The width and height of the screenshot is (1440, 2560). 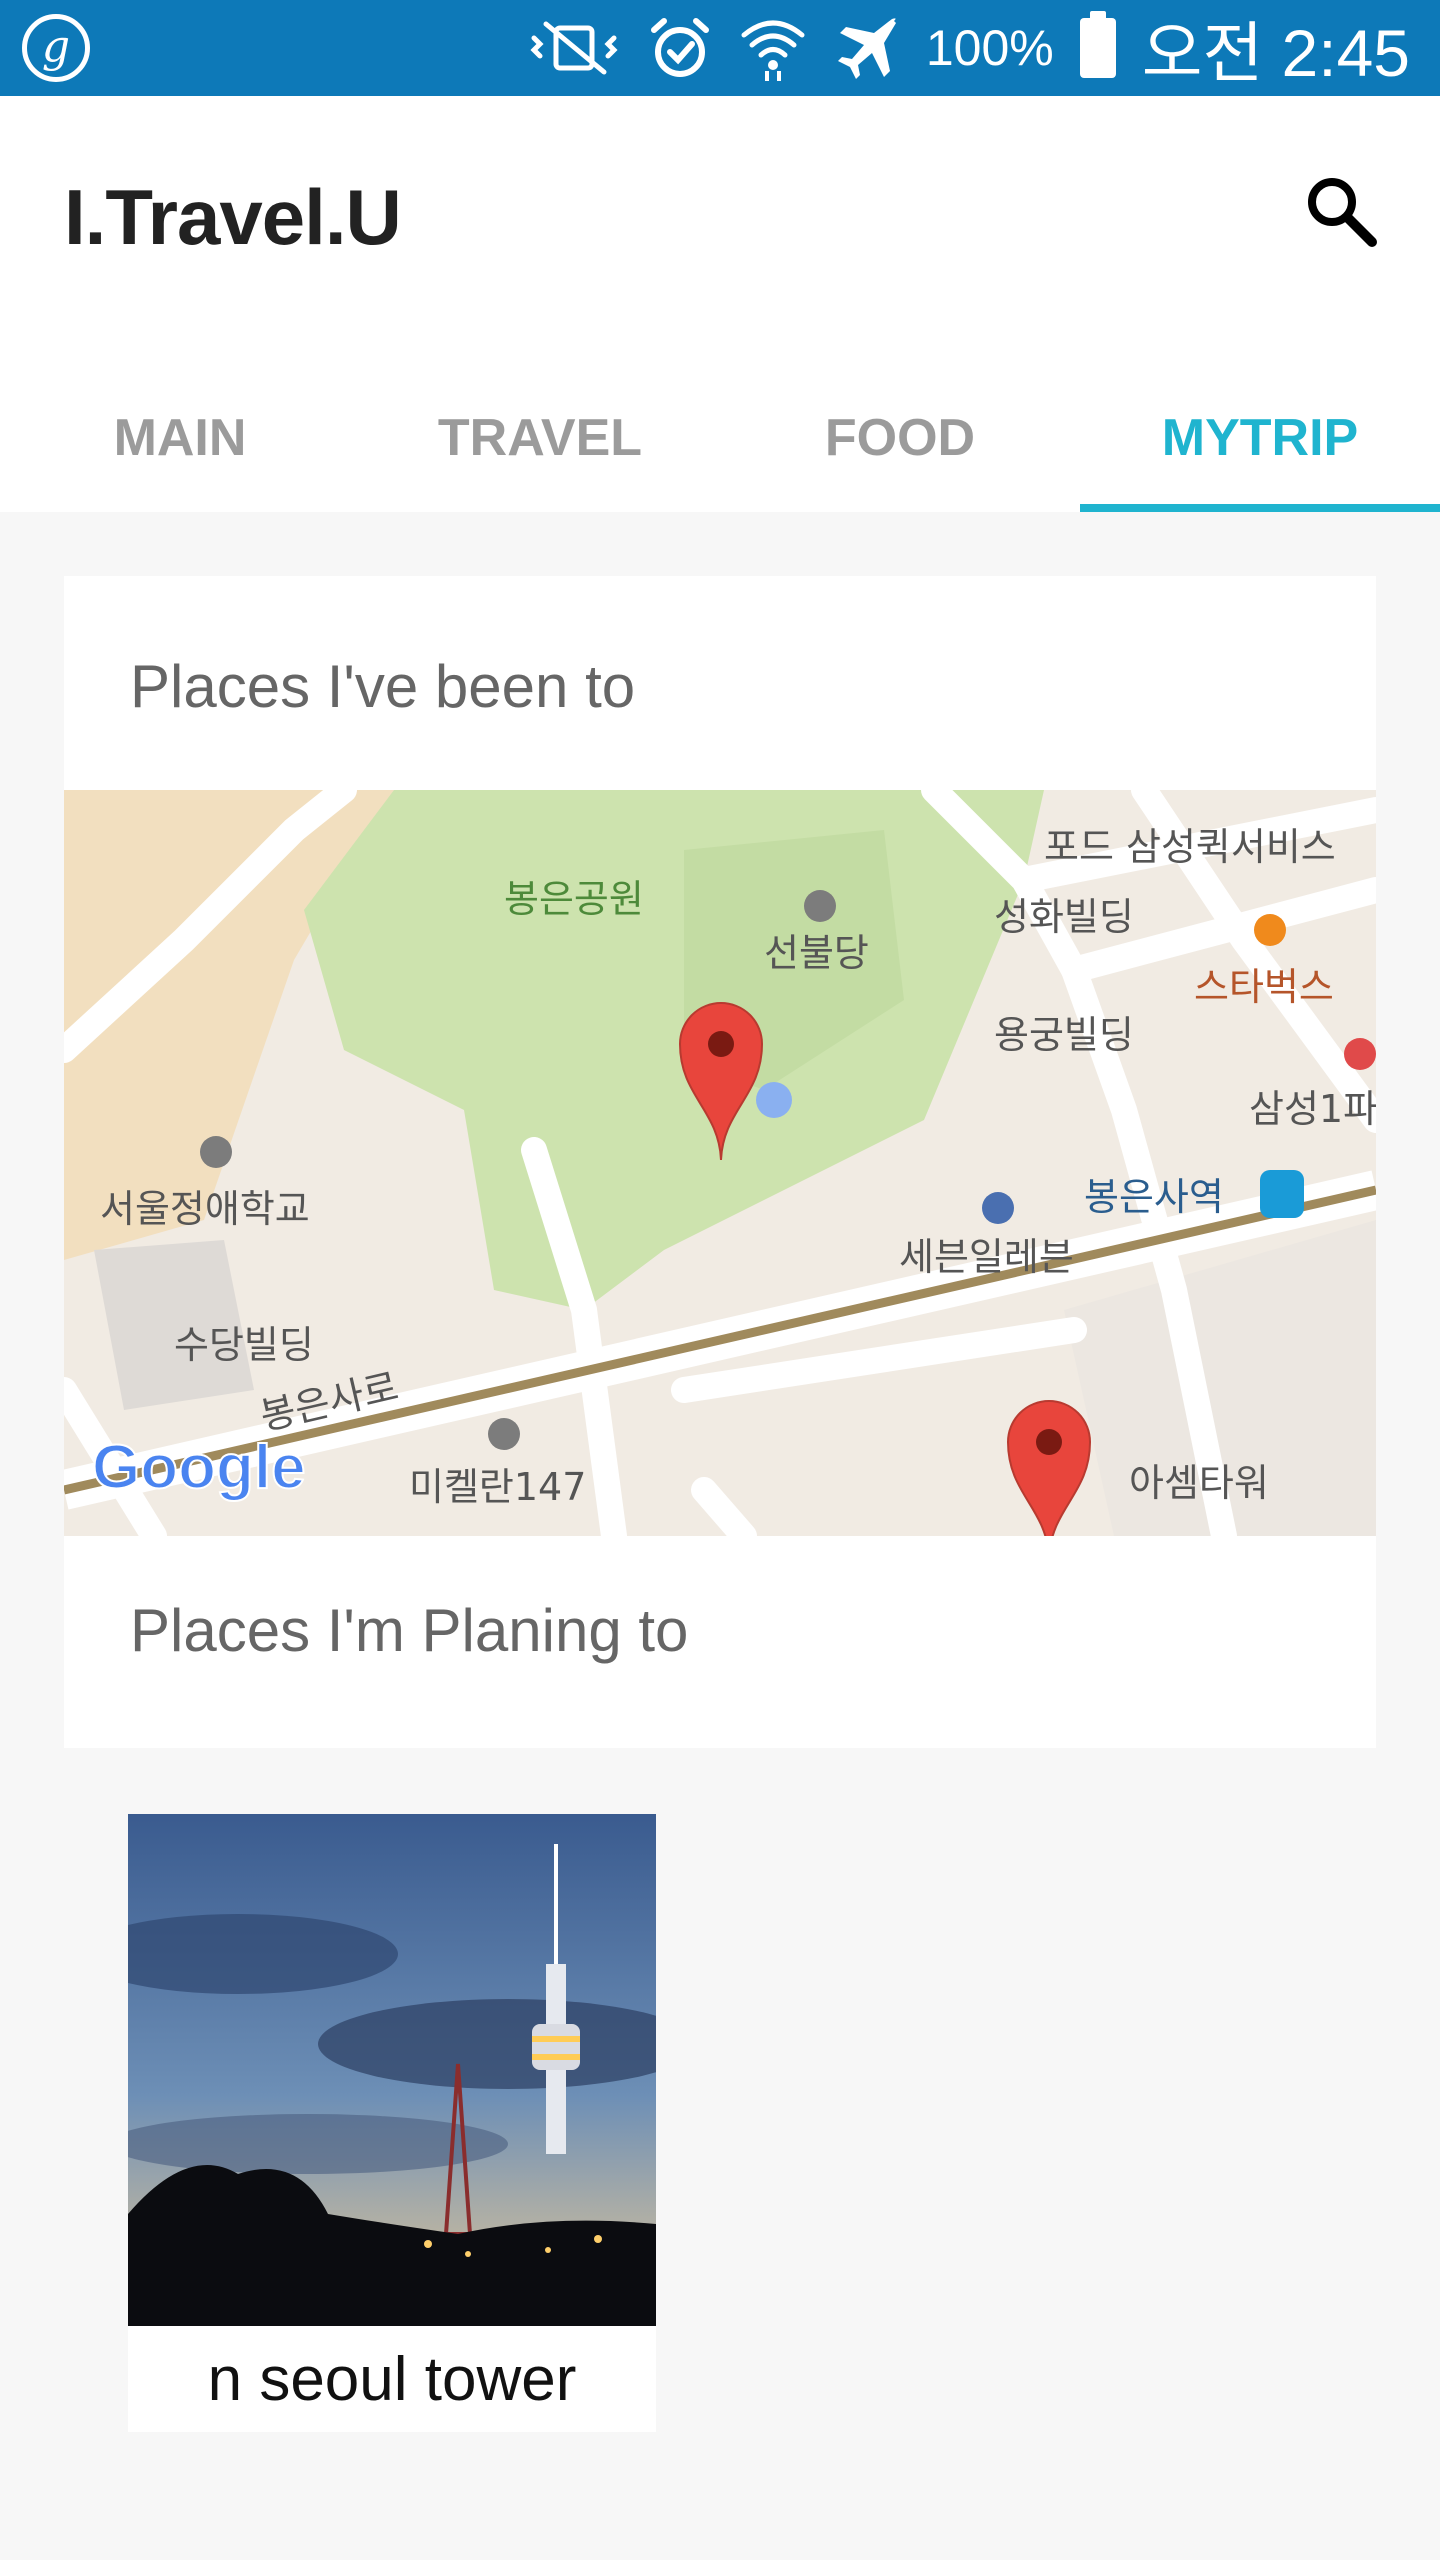 What do you see at coordinates (1312, 1109) in the screenshot?
I see `map-label: 삼성1파` at bounding box center [1312, 1109].